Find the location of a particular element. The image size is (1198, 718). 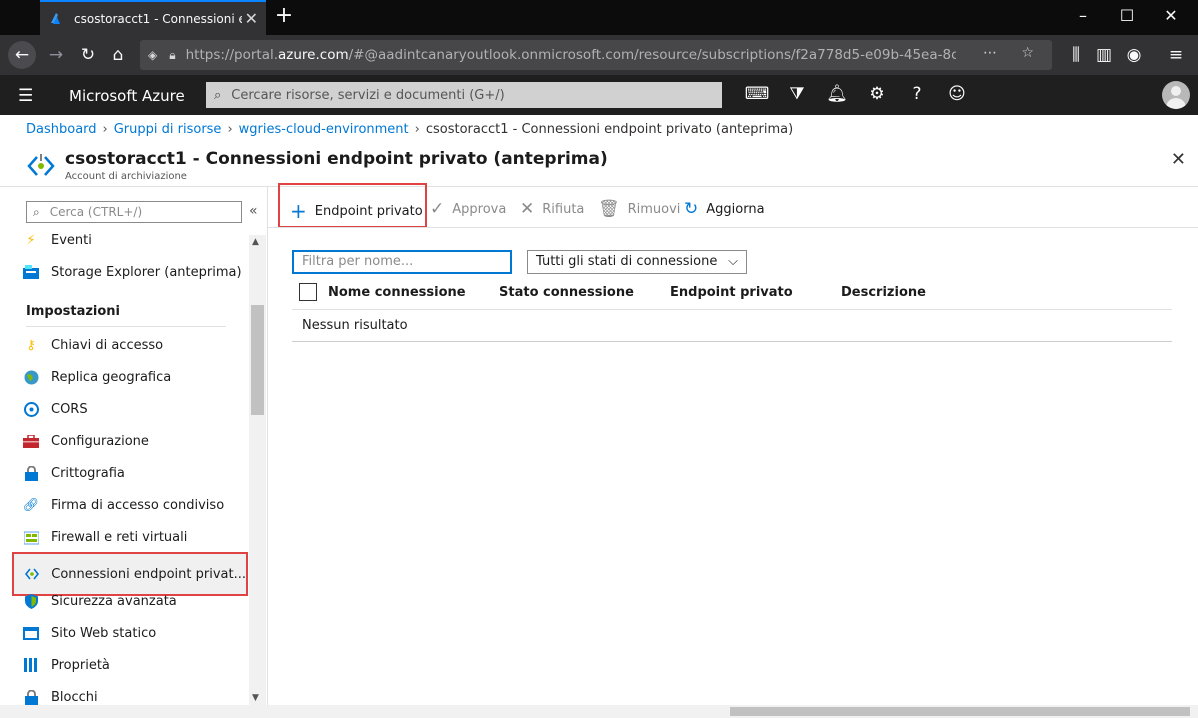

reload-icon: ↻ is located at coordinates (88, 55).